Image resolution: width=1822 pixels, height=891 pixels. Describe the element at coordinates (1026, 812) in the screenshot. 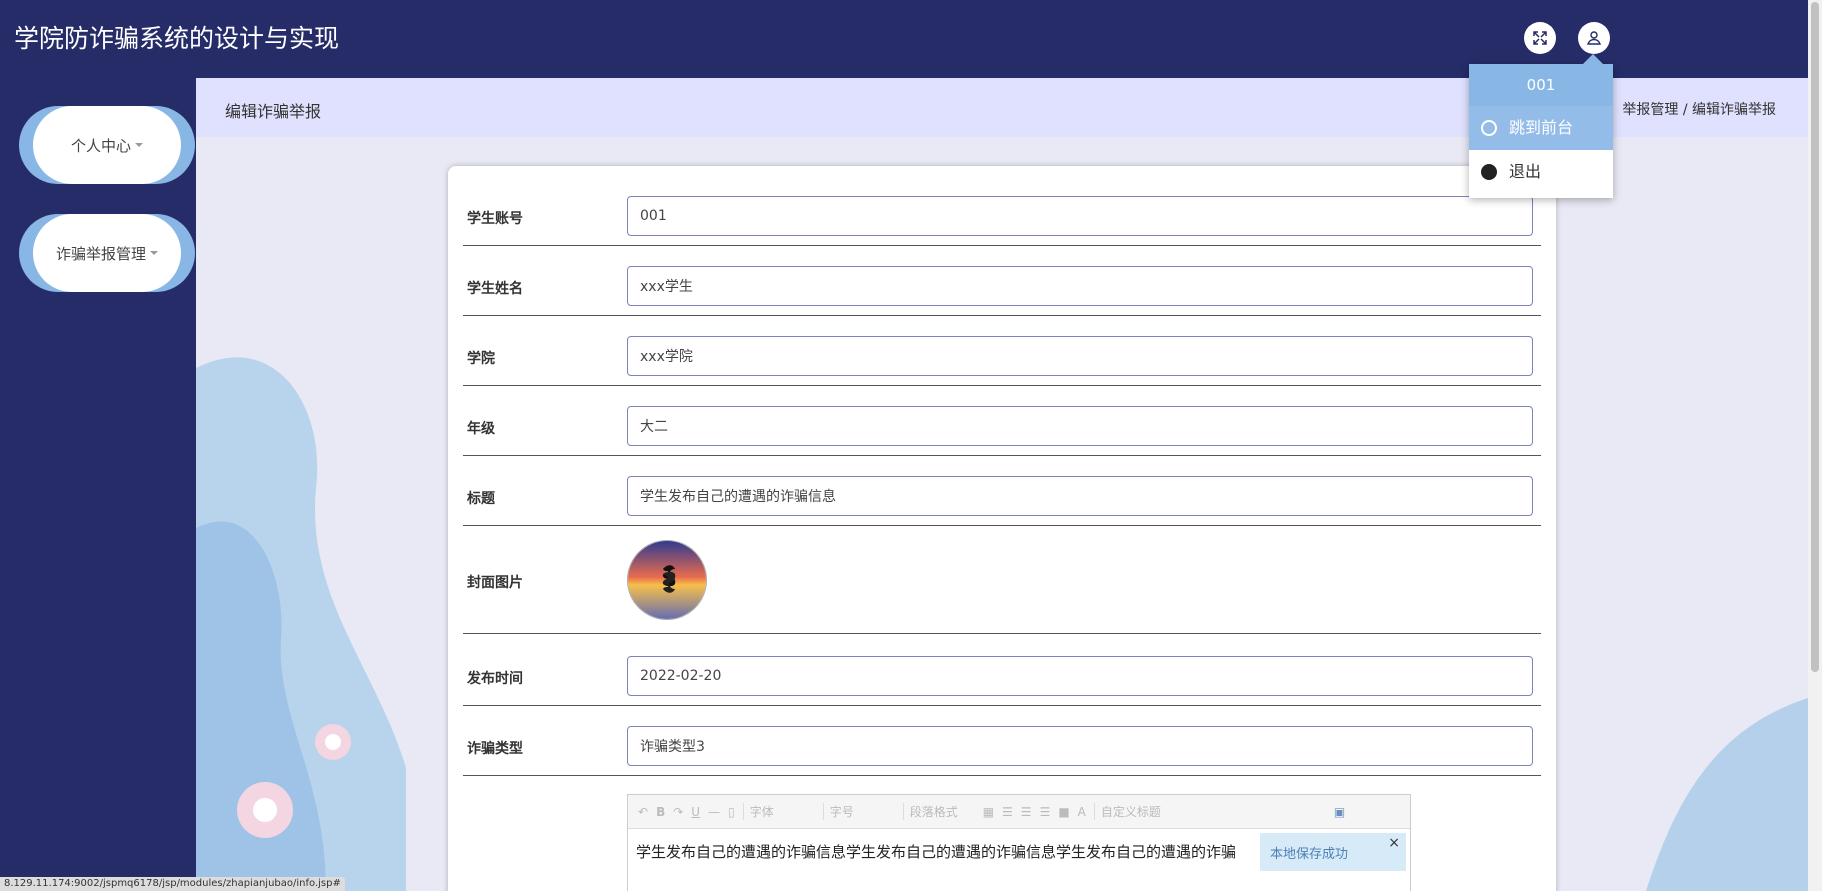

I see `align-right-icon: ☰` at that location.